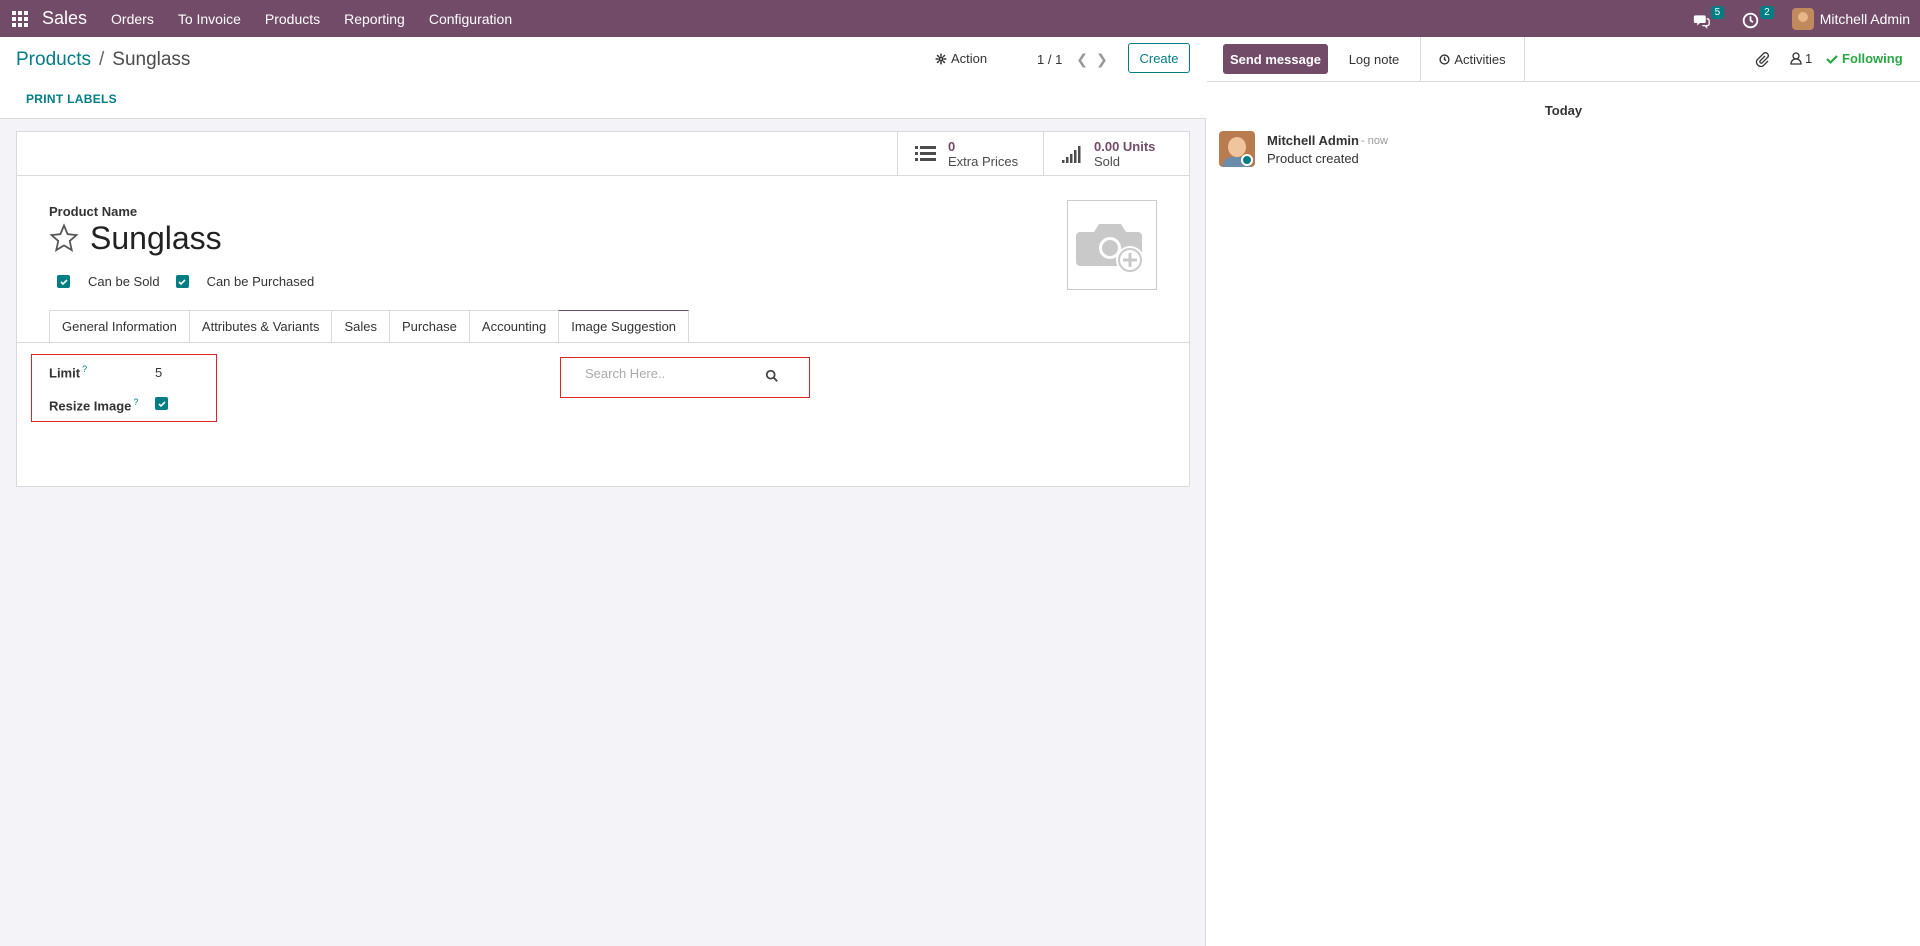  Describe the element at coordinates (1247, 160) in the screenshot. I see `online-status-icon` at that location.